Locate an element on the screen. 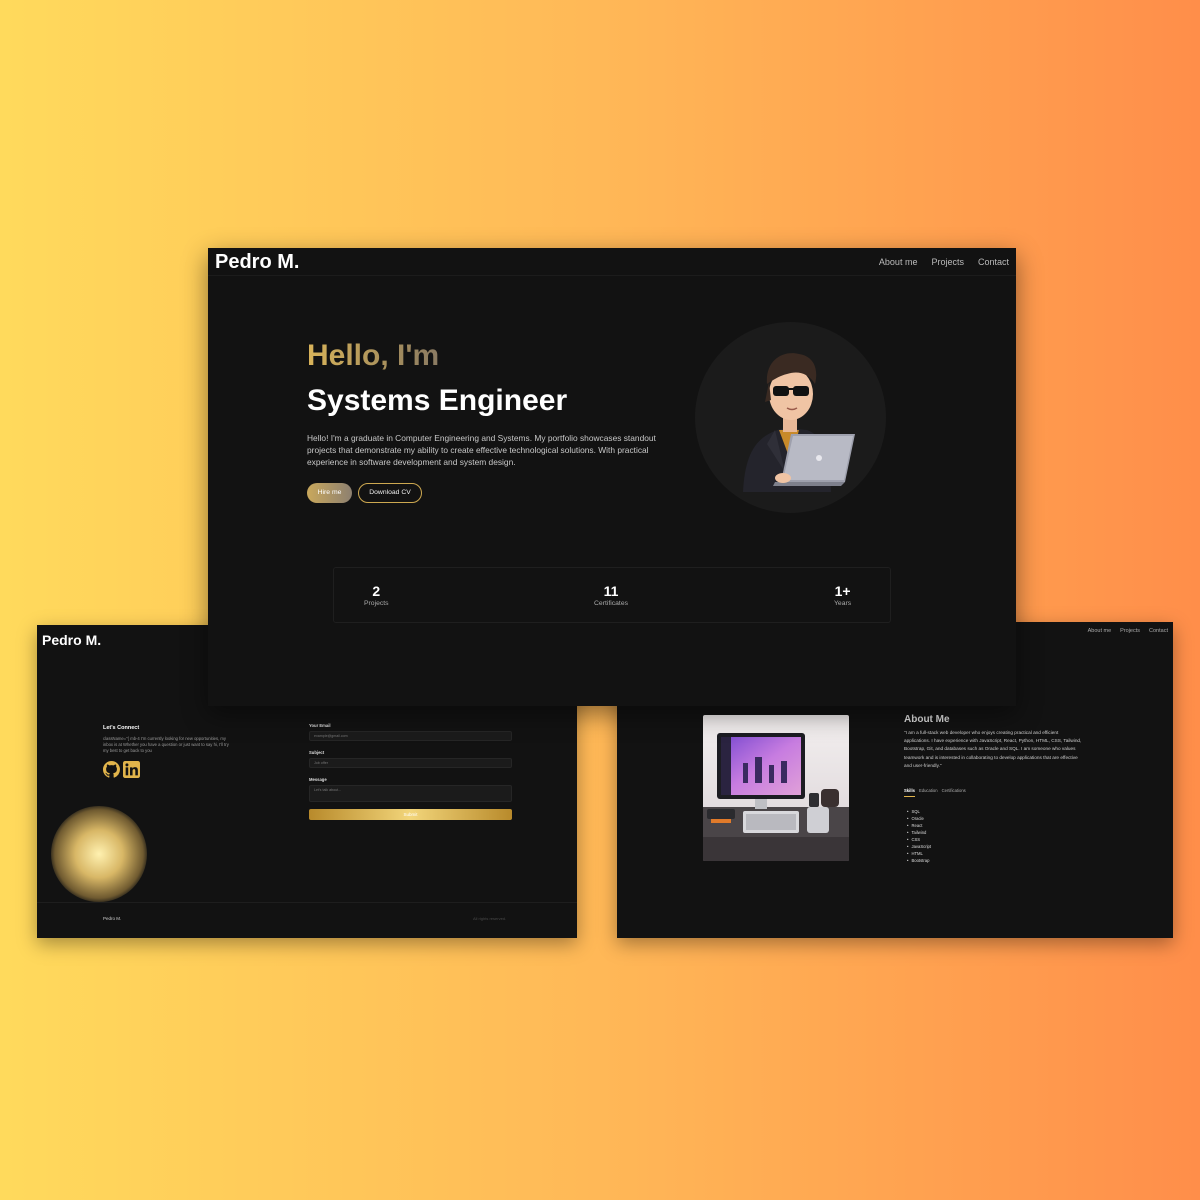 The height and width of the screenshot is (1200, 1200). message-label: Message is located at coordinates (318, 779).